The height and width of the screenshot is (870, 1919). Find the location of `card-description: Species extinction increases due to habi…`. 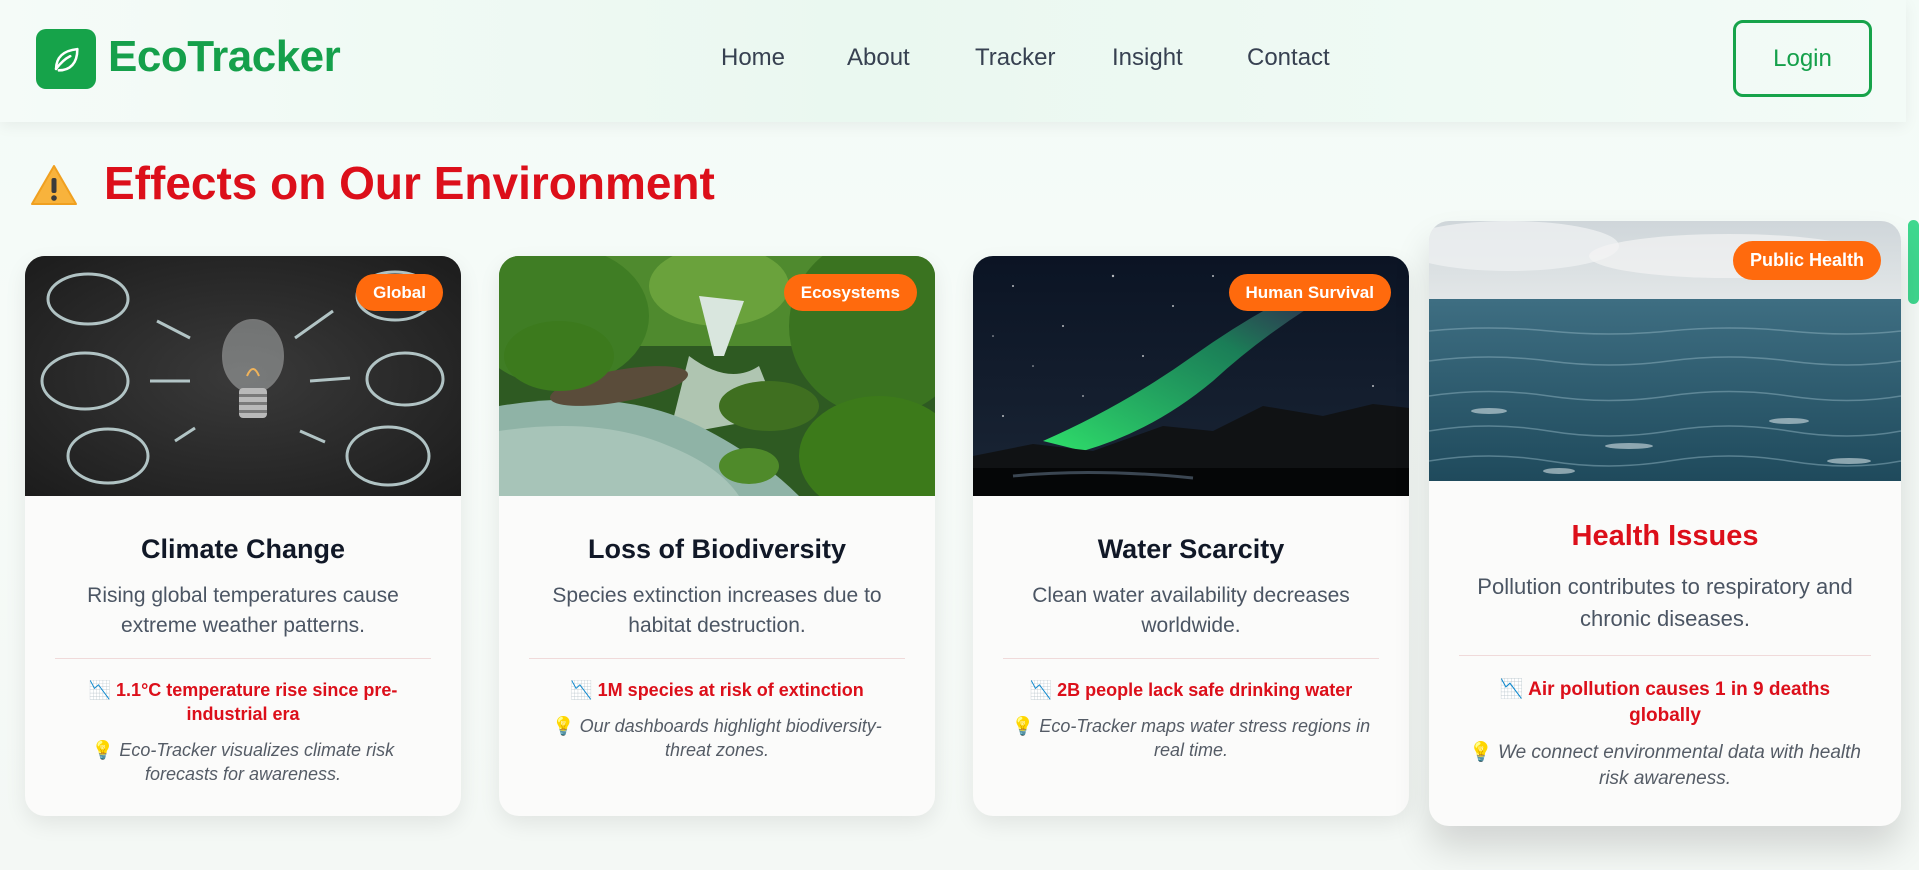

card-description: Species extinction increases due to habi… is located at coordinates (717, 610).